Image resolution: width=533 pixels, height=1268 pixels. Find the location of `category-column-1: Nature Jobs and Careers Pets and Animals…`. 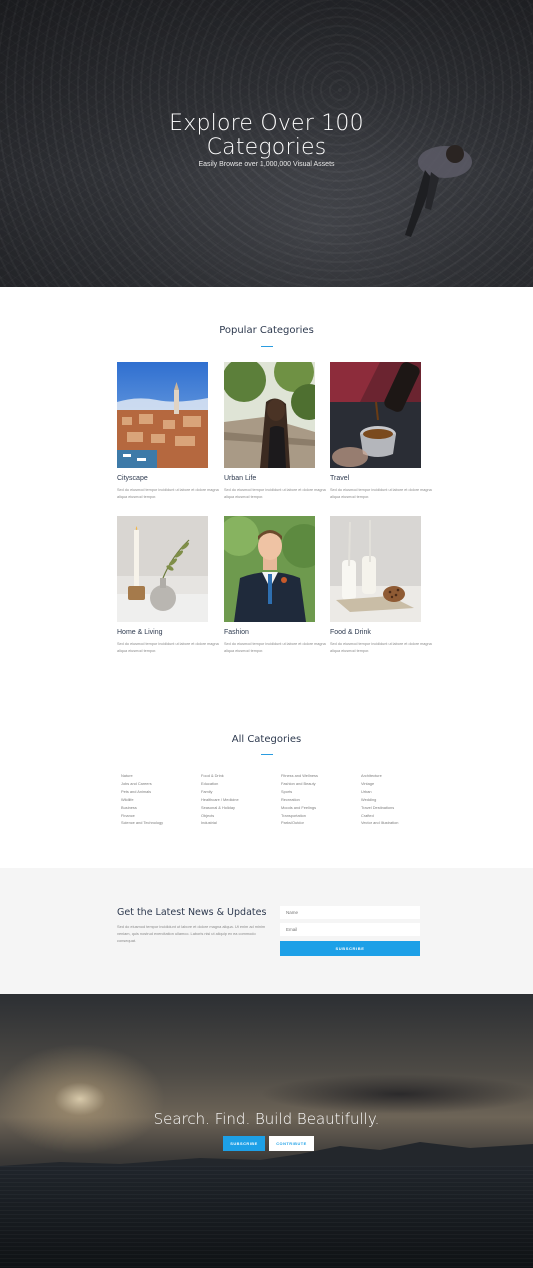

category-column-1: Nature Jobs and Careers Pets and Animals… is located at coordinates (160, 799).